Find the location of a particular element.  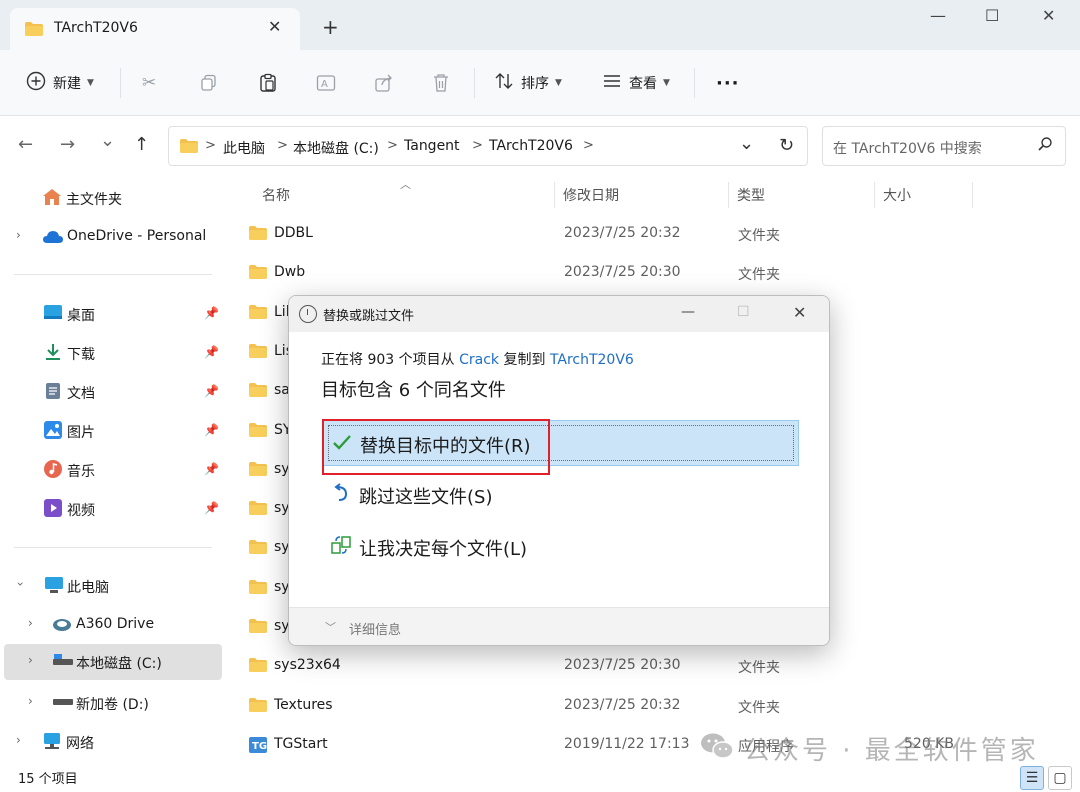

sidebar-item-network: › 网络 is located at coordinates (112, 742).